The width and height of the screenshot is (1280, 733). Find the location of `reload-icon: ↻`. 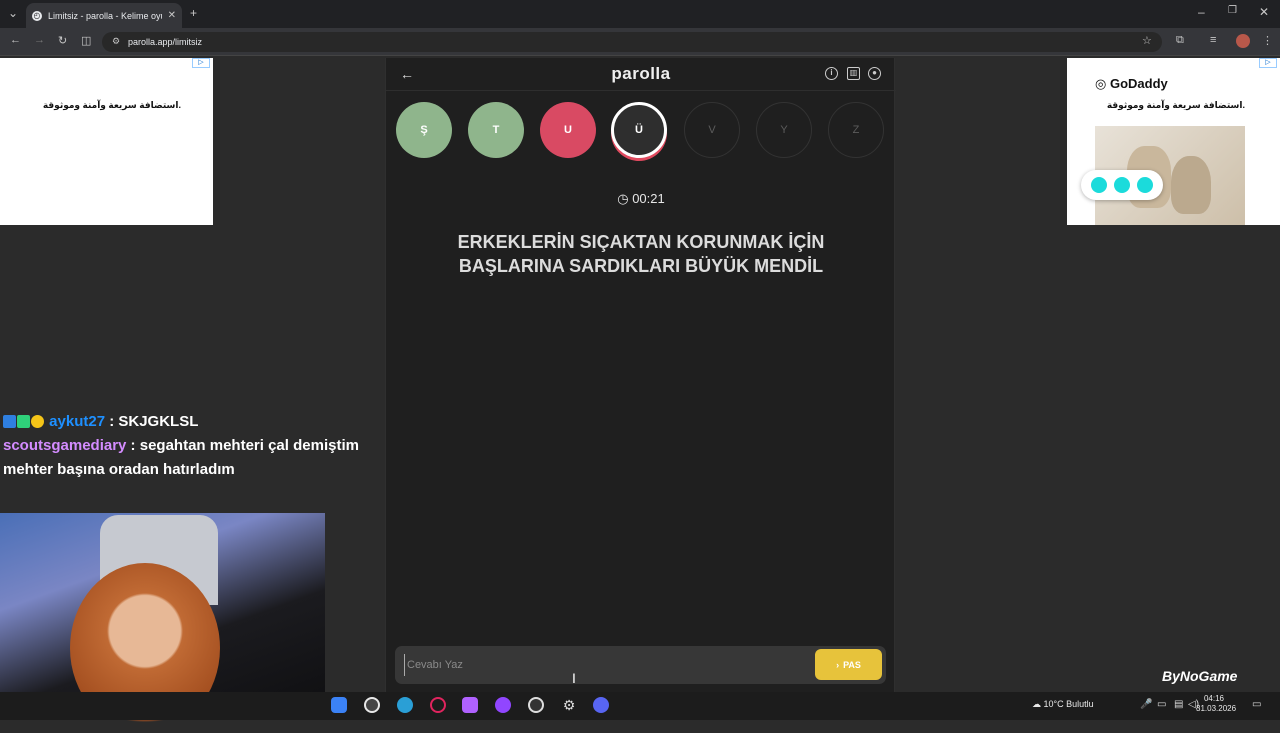

reload-icon: ↻ is located at coordinates (62, 40).